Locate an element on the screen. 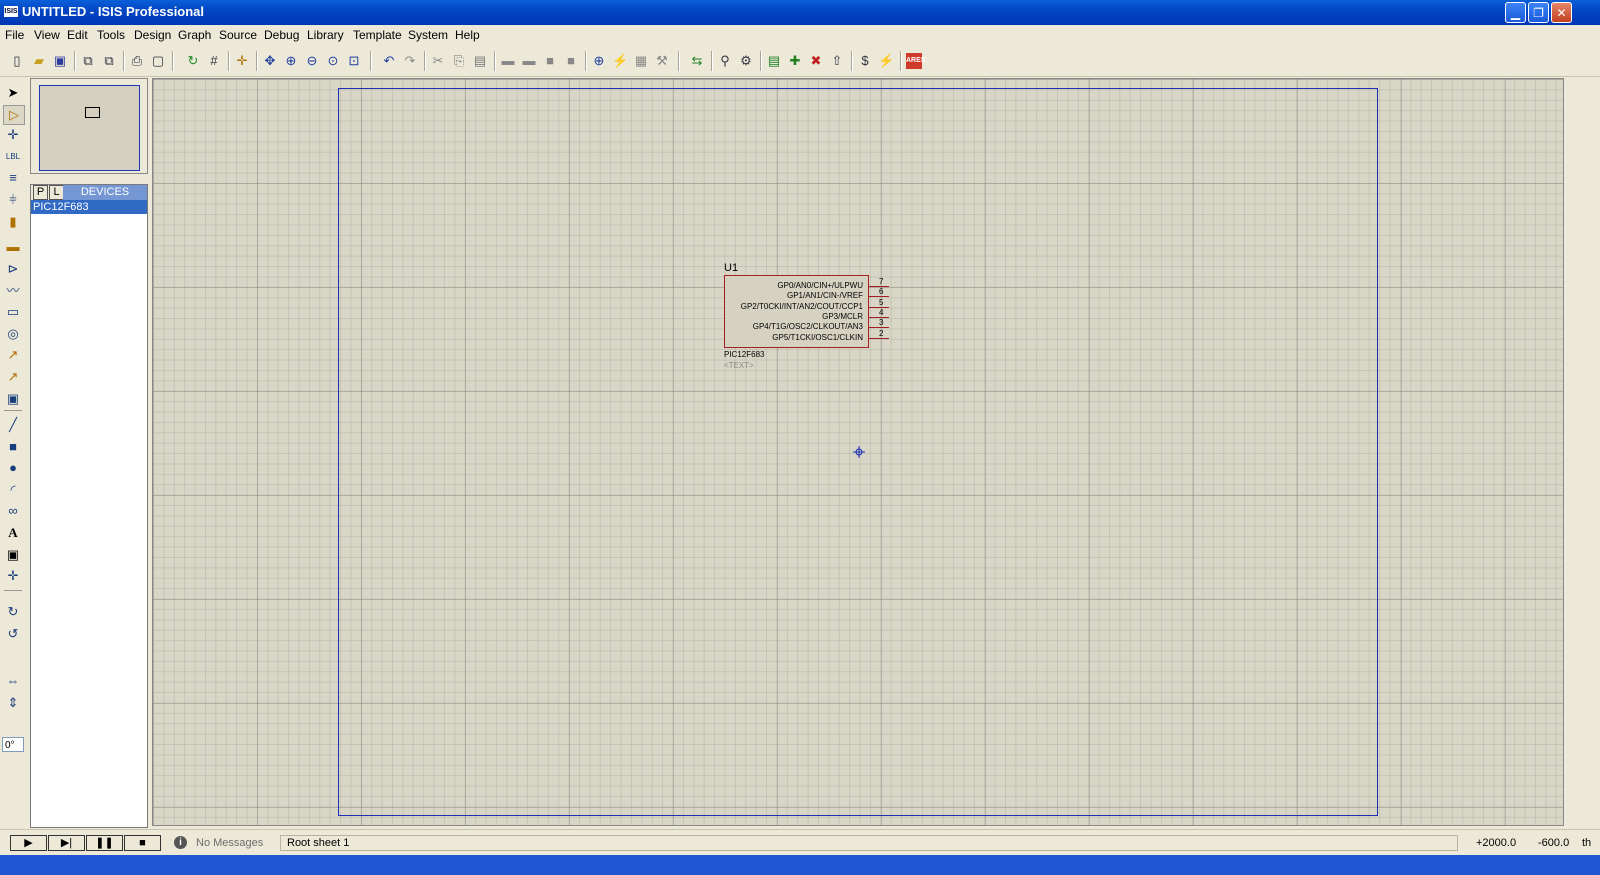 Image resolution: width=1600 pixels, height=875 pixels. mirror-y-icon: ⇕ is located at coordinates (13, 703).